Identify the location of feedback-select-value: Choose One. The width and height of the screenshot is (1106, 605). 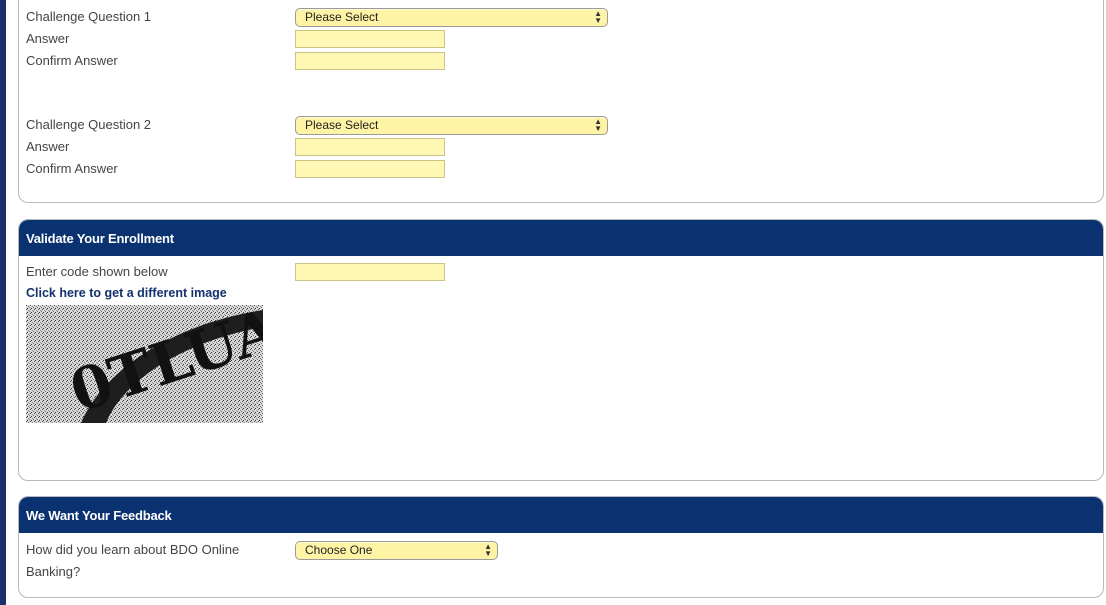
(339, 550).